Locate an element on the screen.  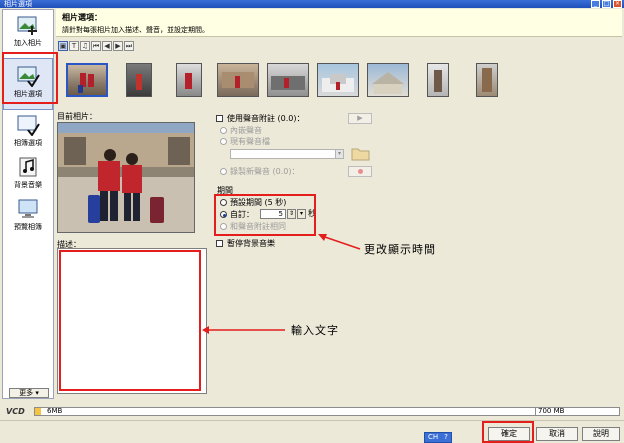
builtin-sound-label: 內嵌聲音 is located at coordinates (246, 130).